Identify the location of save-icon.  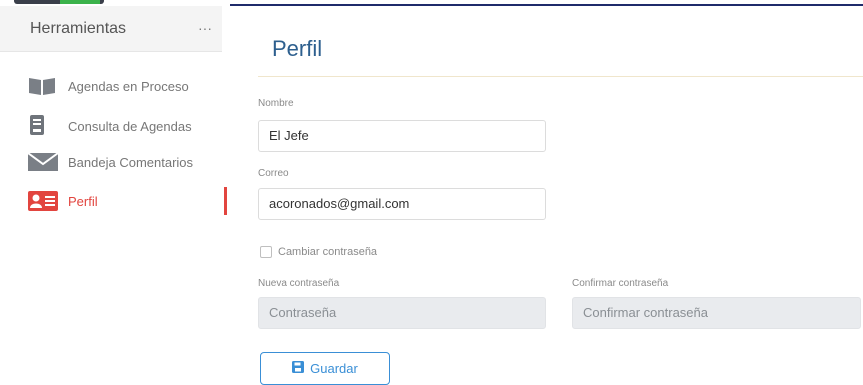
(298, 369).